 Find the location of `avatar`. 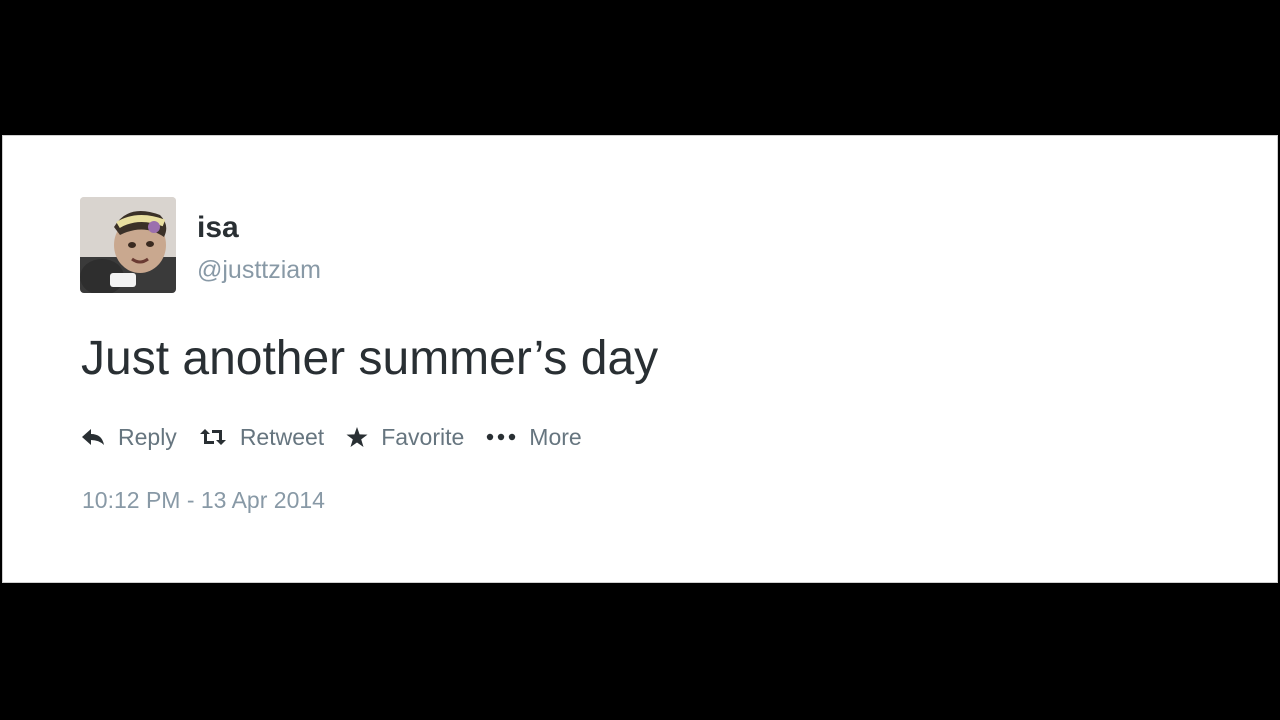

avatar is located at coordinates (128, 245).